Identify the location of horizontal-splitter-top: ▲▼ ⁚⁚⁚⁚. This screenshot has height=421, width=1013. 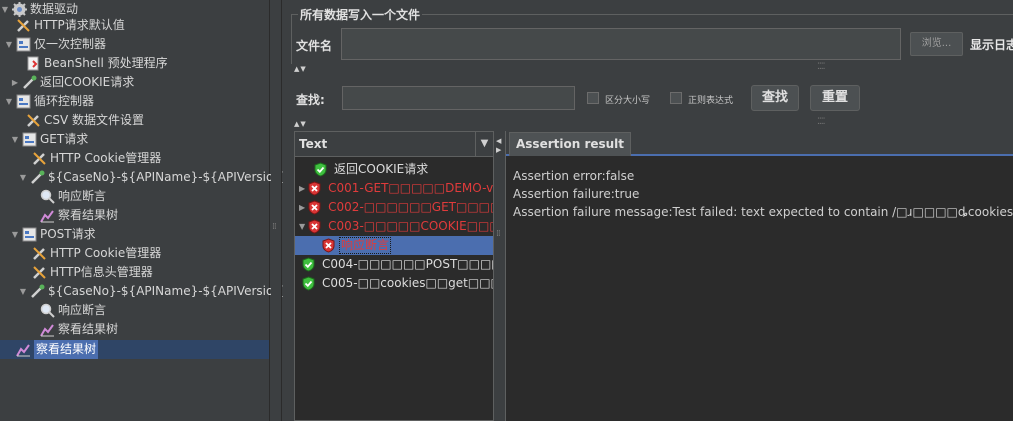
(652, 67).